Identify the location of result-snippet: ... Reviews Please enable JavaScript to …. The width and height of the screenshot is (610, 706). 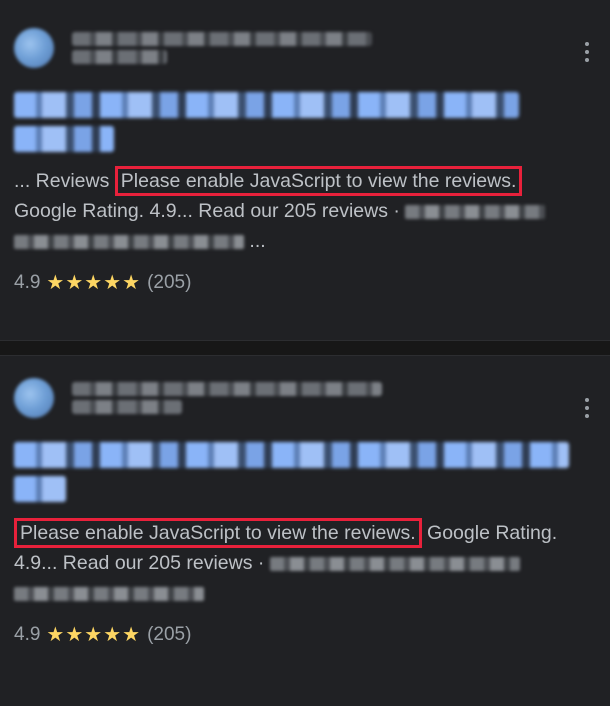
(305, 211).